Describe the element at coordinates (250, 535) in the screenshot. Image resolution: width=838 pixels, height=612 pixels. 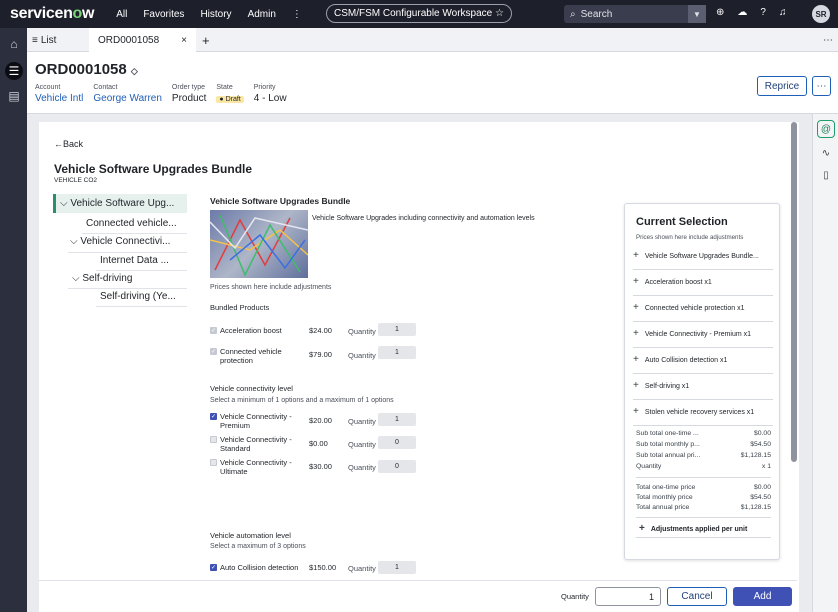
I see `automation-title: Vehicle automation level` at that location.